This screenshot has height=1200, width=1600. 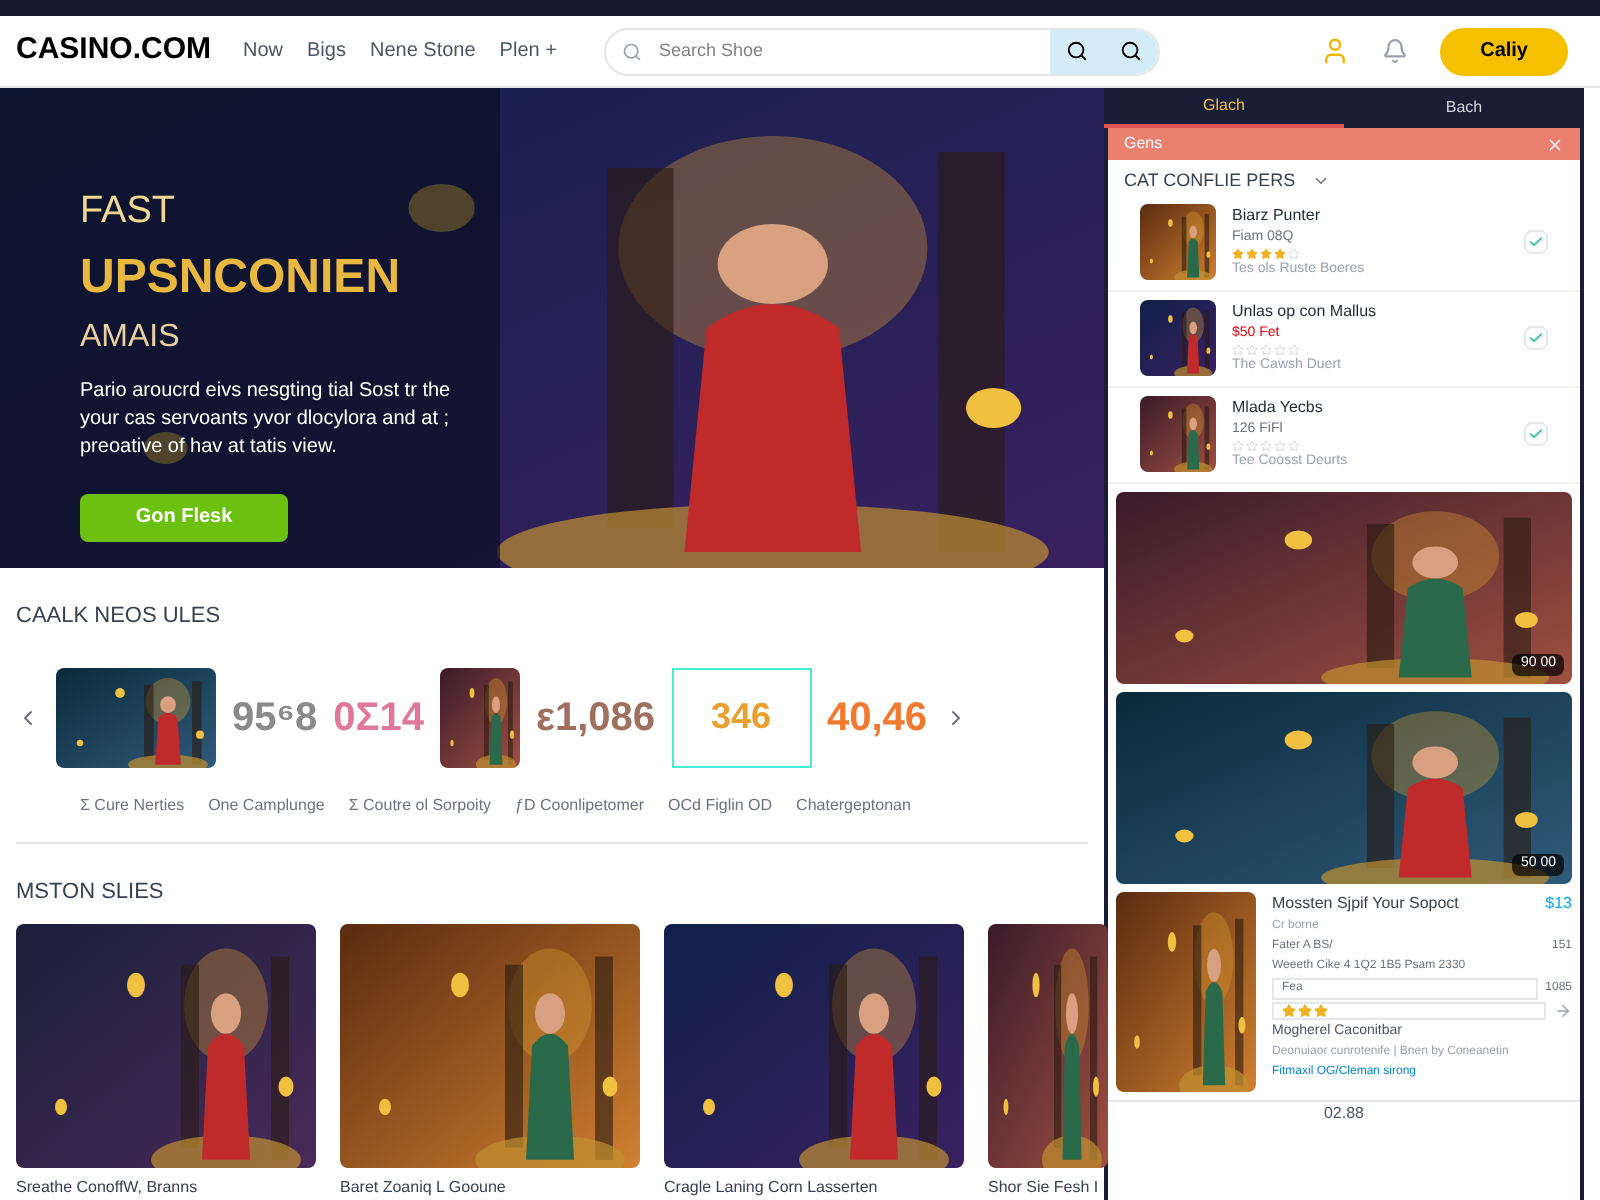 I want to click on stat-caption: Σ Coutre ol Sorpoity, so click(x=420, y=805).